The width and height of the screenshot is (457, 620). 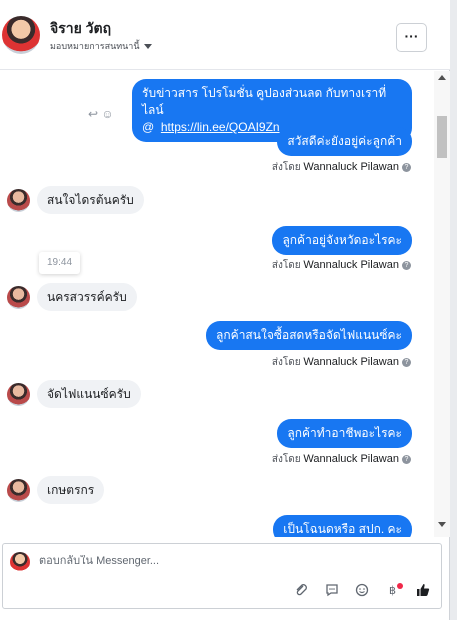 I want to click on scroll-up-arrow-icon, so click(x=442, y=77).